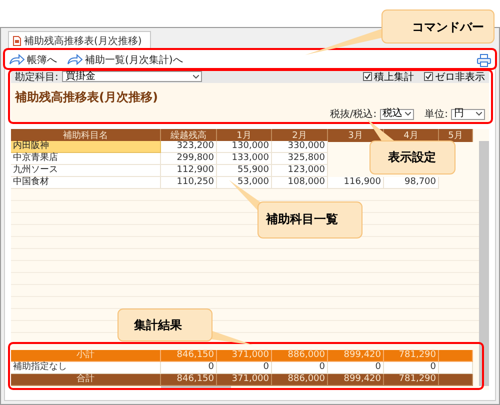 The image size is (500, 405). What do you see at coordinates (411, 183) in the screenshot?
I see `table-cell: 98,700` at bounding box center [411, 183].